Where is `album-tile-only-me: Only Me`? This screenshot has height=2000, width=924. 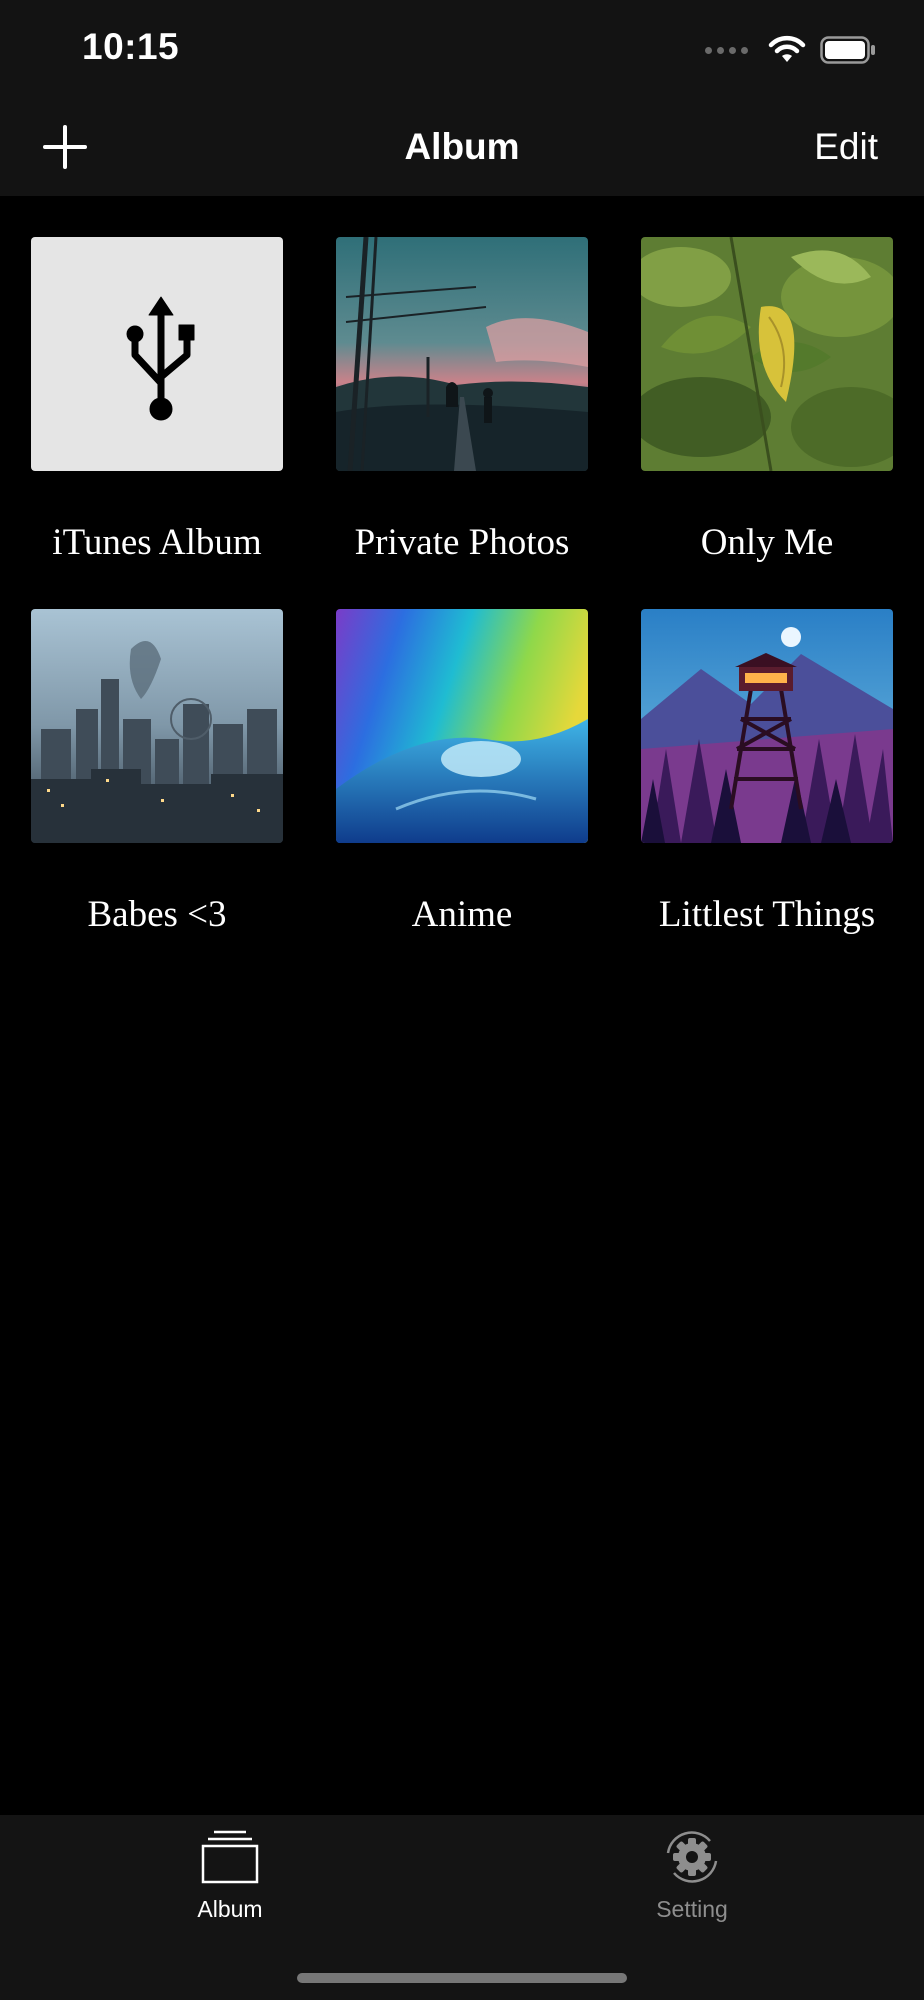 album-tile-only-me: Only Me is located at coordinates (767, 400).